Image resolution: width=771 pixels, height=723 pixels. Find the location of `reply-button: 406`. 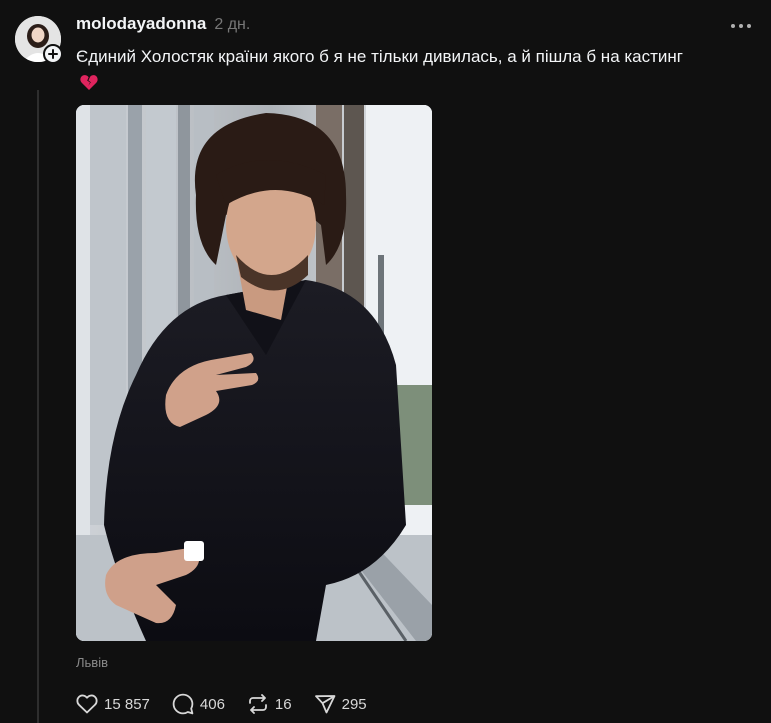

reply-button: 406 is located at coordinates (198, 704).